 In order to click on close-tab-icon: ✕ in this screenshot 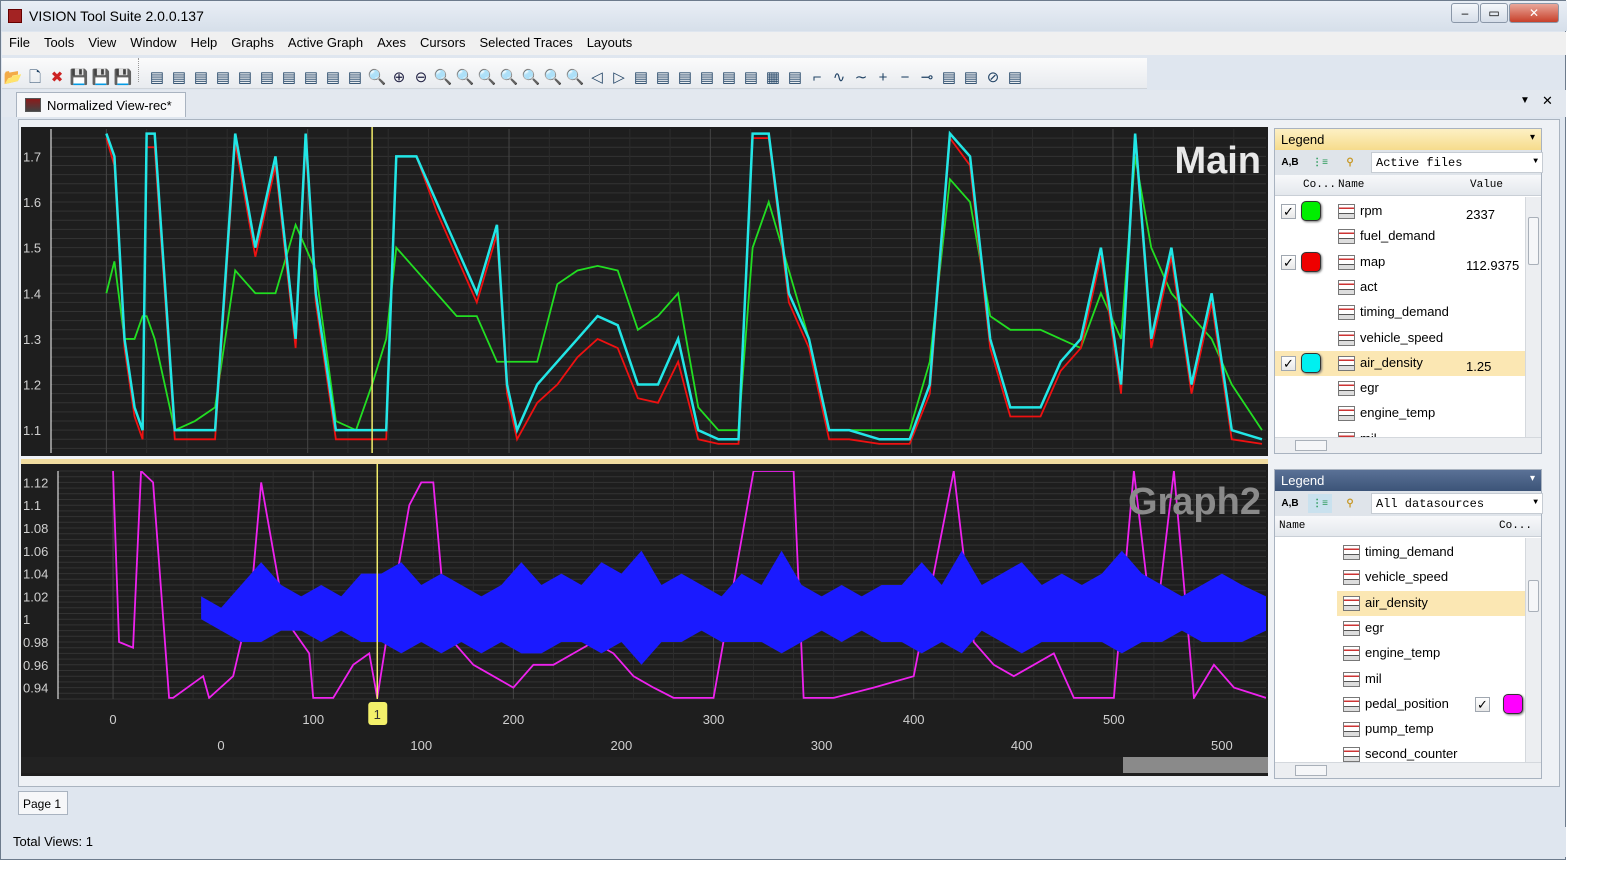, I will do `click(1547, 101)`.